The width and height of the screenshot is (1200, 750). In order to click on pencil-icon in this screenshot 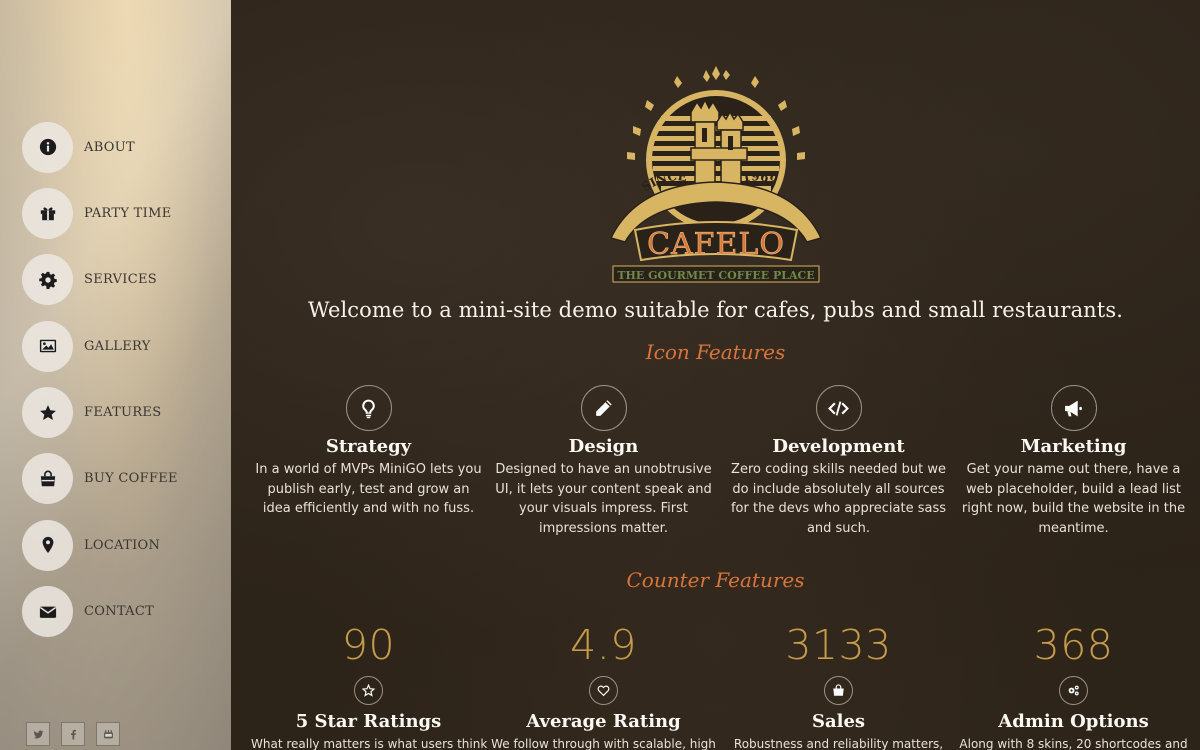, I will do `click(604, 407)`.